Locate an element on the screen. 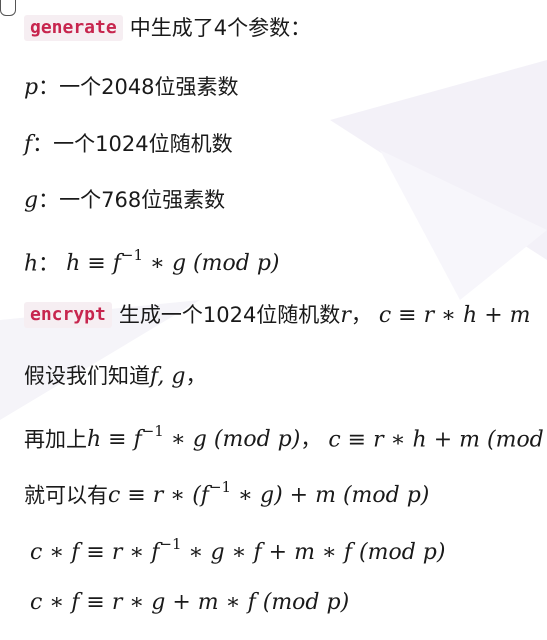  var-h: h is located at coordinates (31, 264).